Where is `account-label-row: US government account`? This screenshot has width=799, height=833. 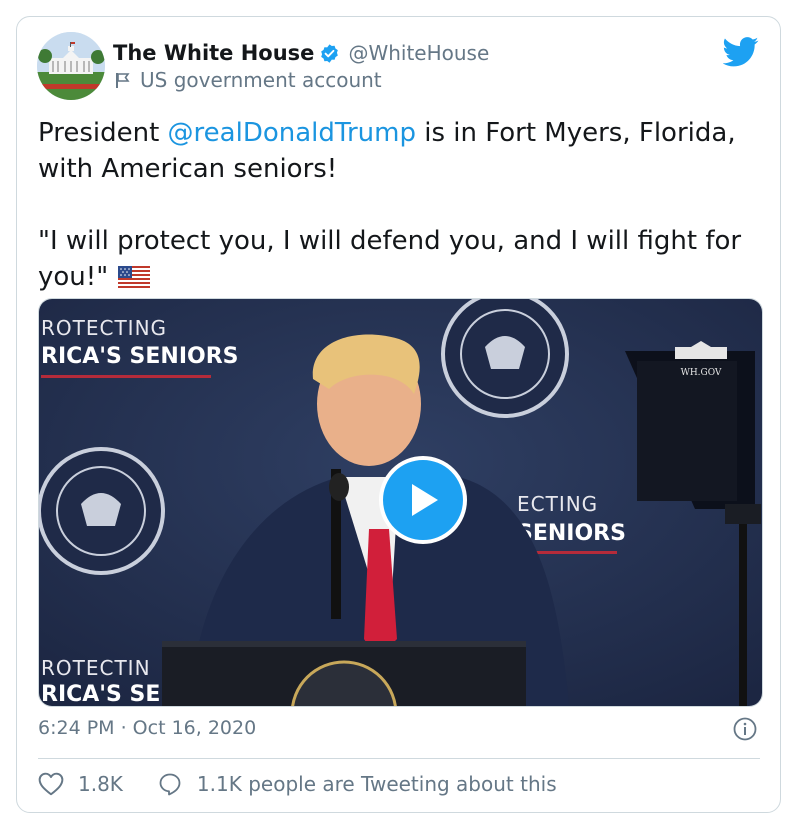
account-label-row: US government account is located at coordinates (248, 80).